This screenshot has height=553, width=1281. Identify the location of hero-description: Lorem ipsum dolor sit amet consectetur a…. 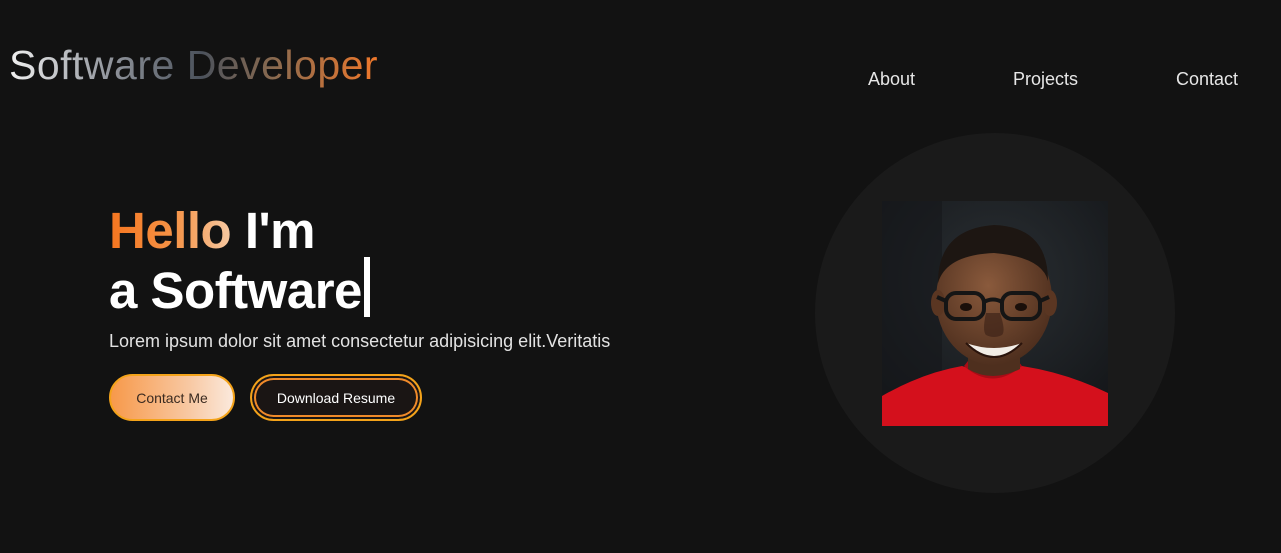
(360, 341).